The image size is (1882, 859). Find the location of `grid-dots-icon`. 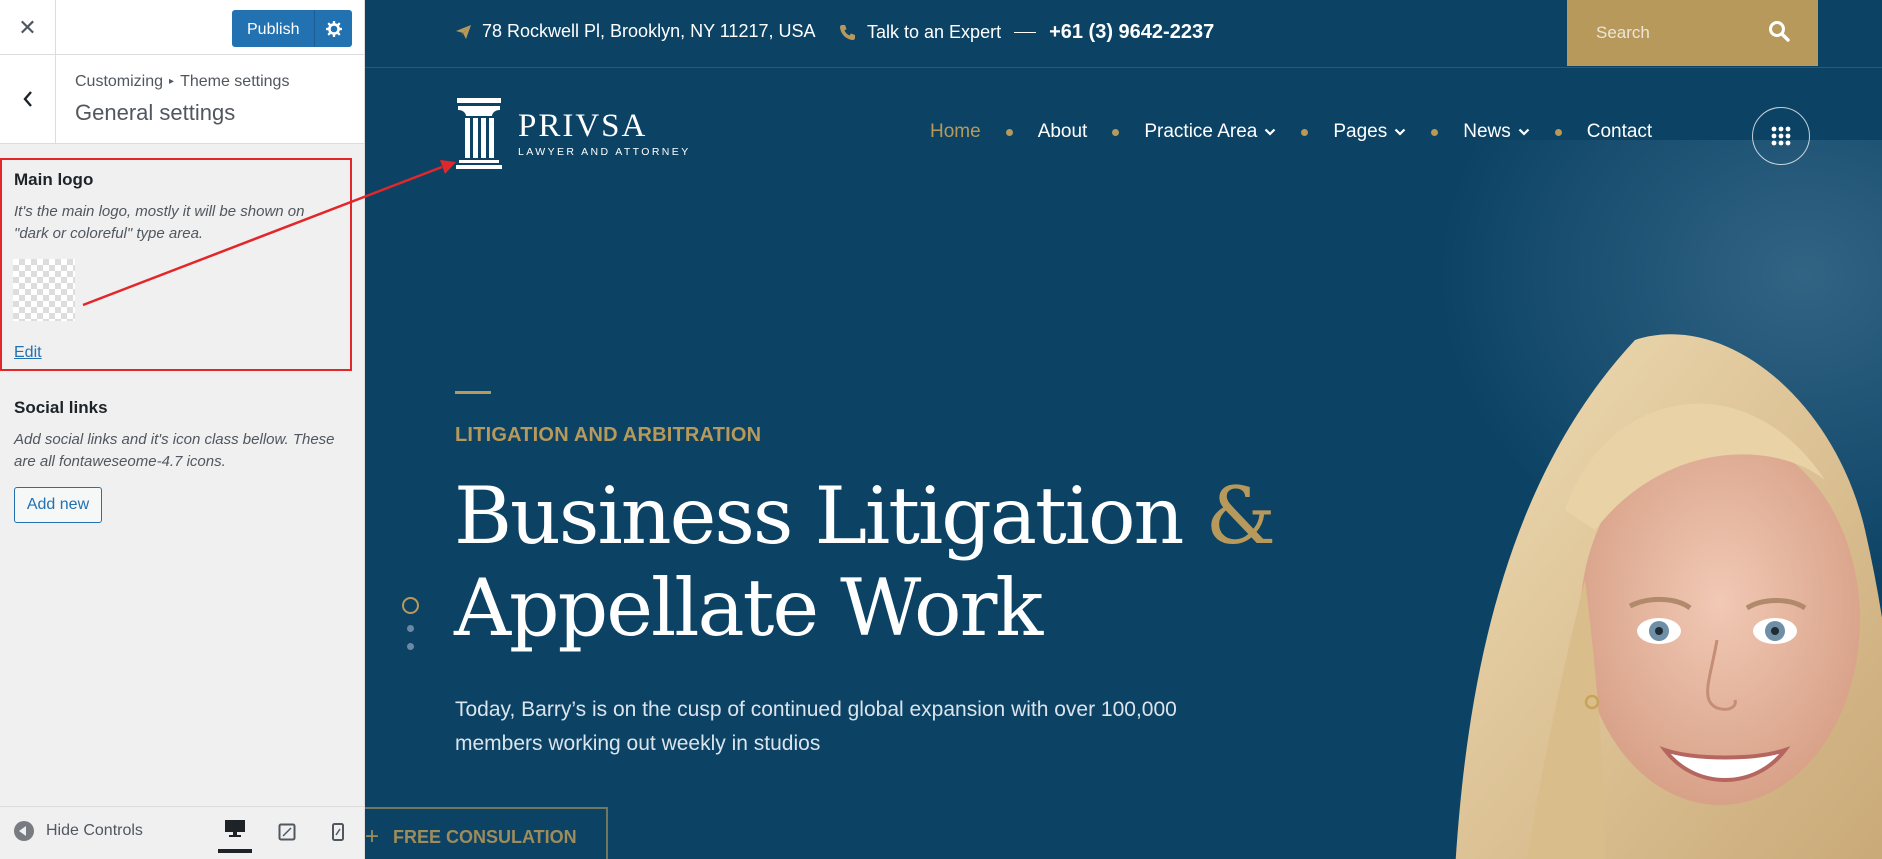

grid-dots-icon is located at coordinates (1781, 136).